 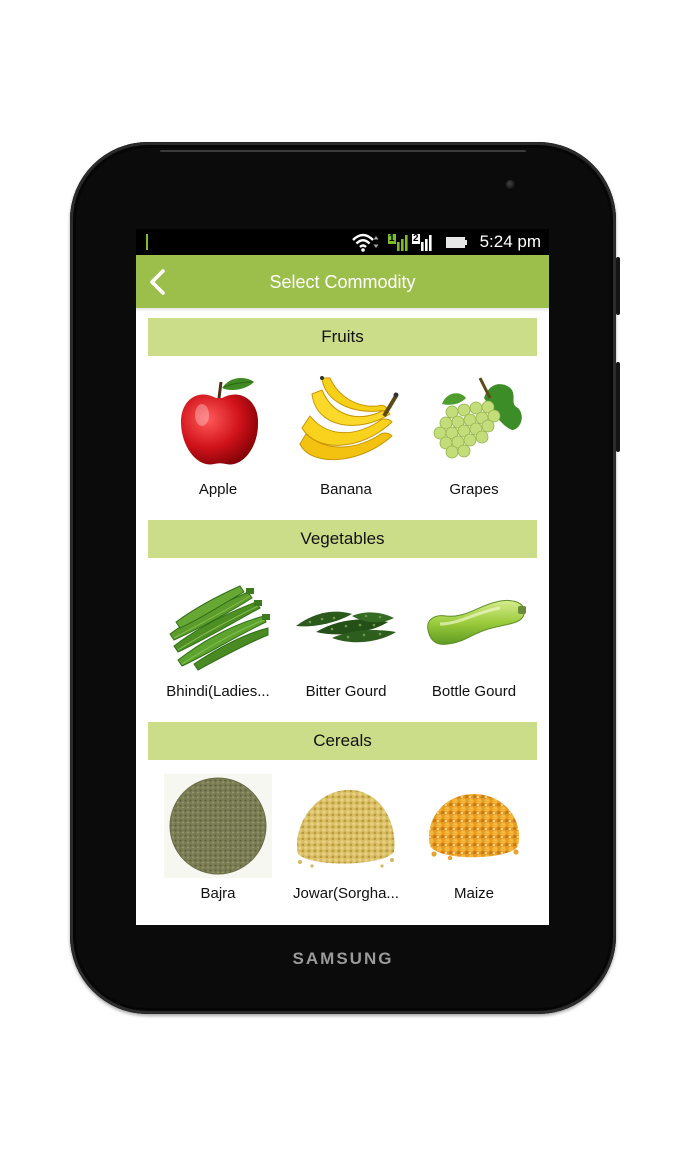 I want to click on power-button, so click(x=618, y=286).